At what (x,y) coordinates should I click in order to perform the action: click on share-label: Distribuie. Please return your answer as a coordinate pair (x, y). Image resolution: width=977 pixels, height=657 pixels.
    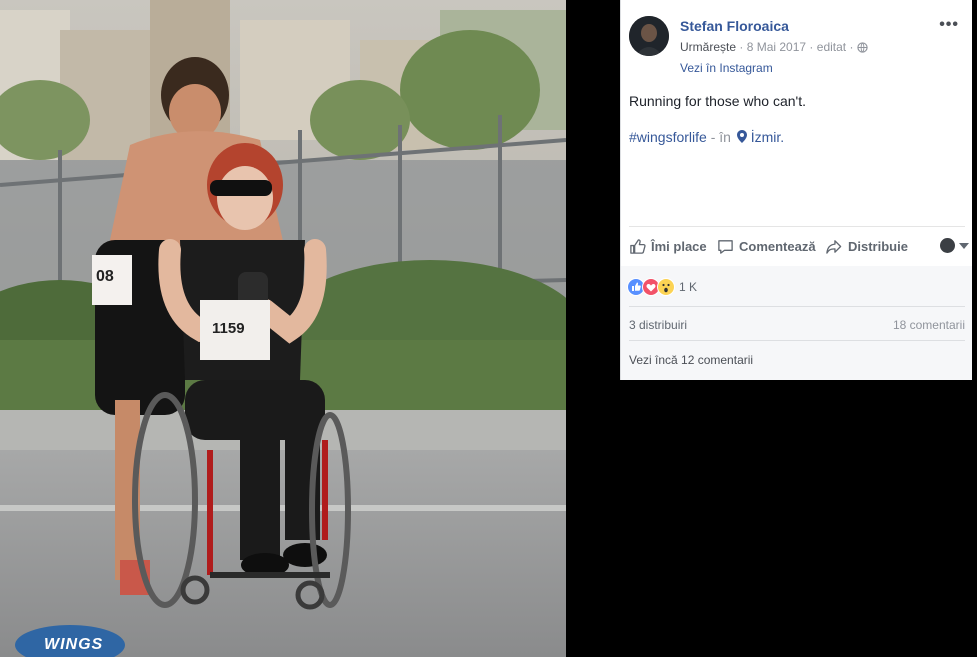
    Looking at the image, I should click on (878, 246).